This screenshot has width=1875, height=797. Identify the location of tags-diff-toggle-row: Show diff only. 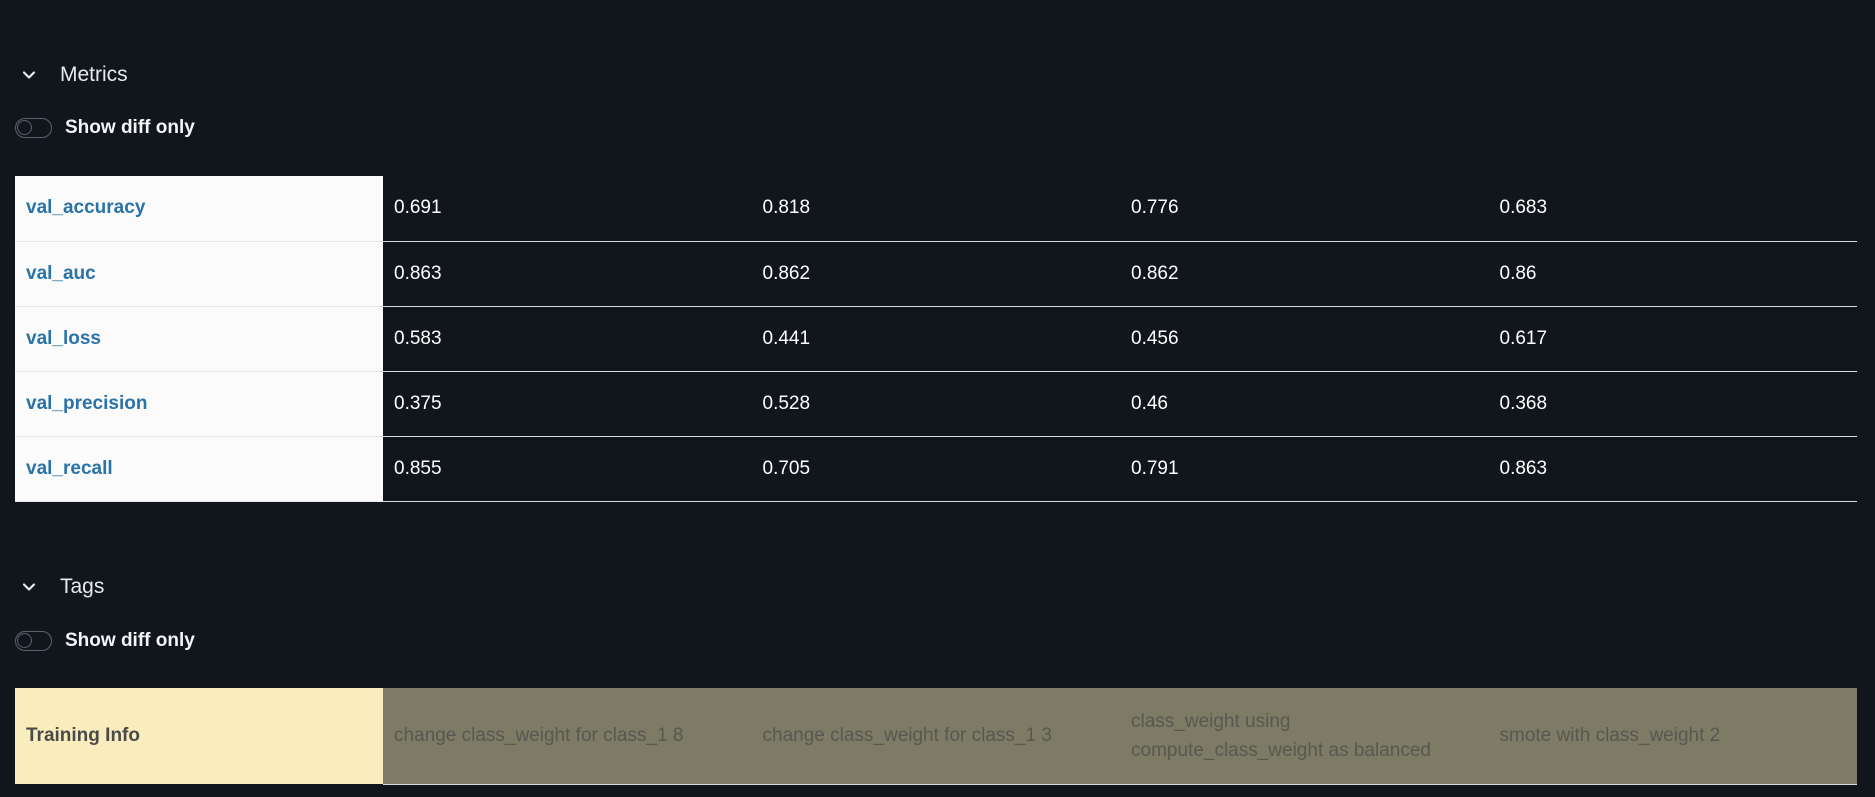
(105, 641).